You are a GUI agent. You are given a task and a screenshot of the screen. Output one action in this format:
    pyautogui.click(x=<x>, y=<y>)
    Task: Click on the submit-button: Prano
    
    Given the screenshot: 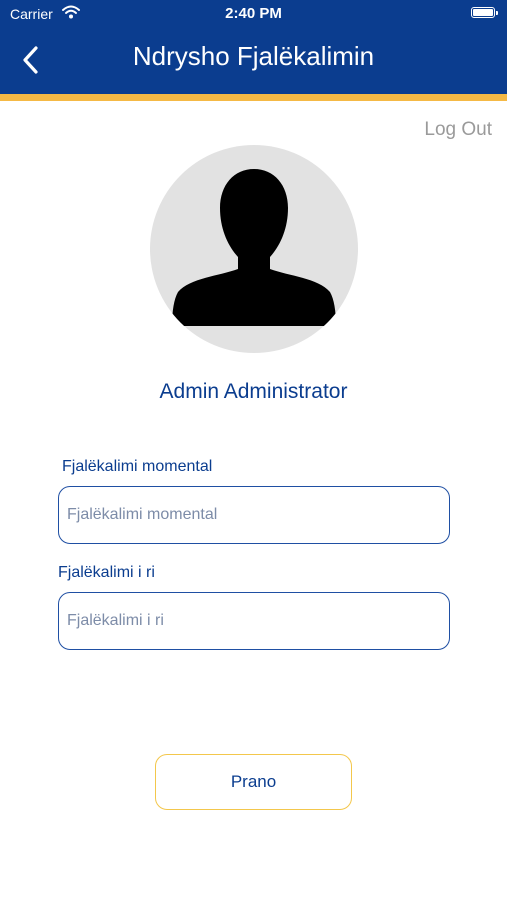 What is the action you would take?
    pyautogui.click(x=253, y=782)
    